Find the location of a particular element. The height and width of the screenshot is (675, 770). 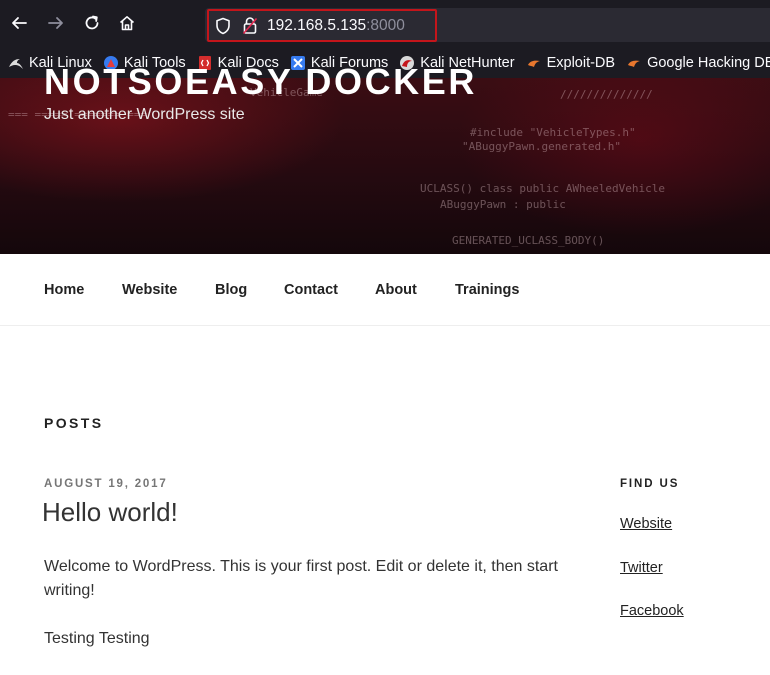

nav-item-home: Home is located at coordinates (64, 290).